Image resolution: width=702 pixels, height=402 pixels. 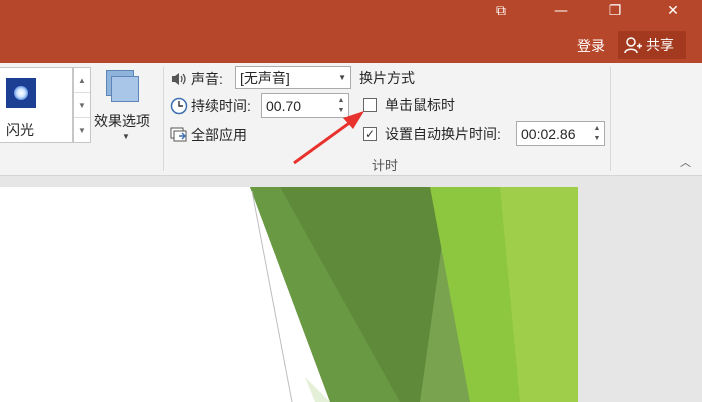 What do you see at coordinates (265, 77) in the screenshot?
I see `sound-value: [无声音]` at bounding box center [265, 77].